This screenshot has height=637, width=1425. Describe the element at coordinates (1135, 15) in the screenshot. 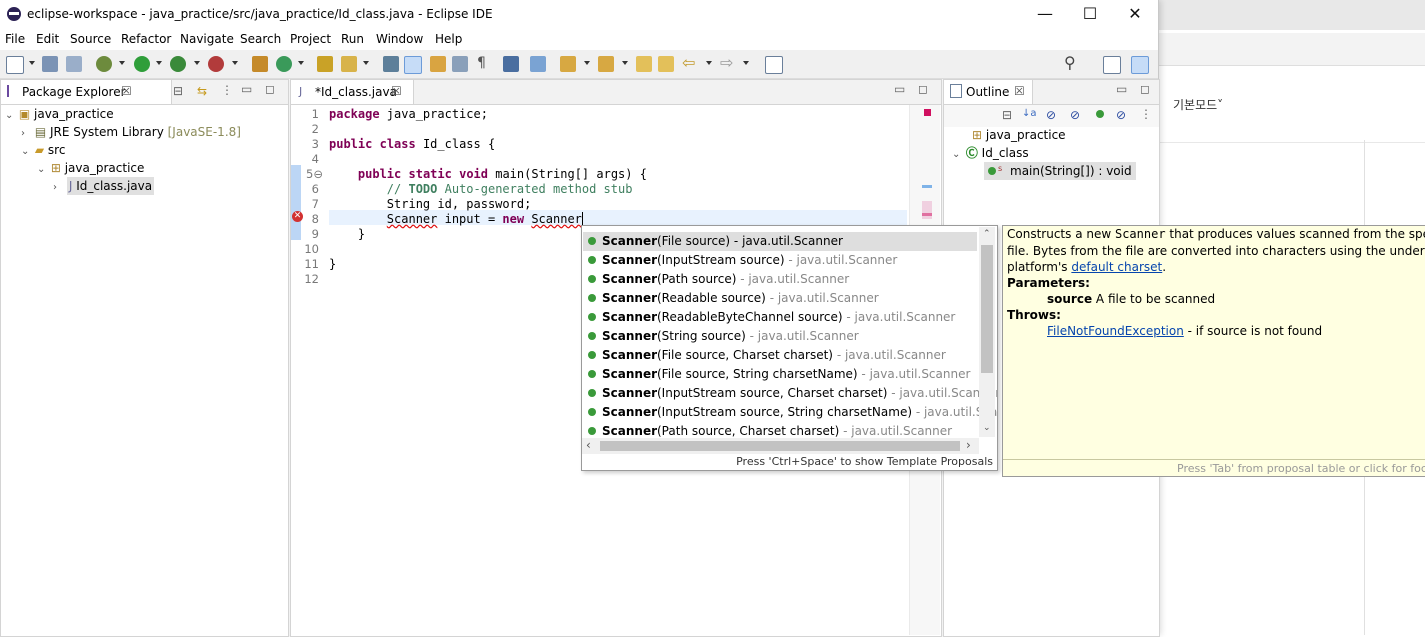

I see `close-button: ✕` at that location.